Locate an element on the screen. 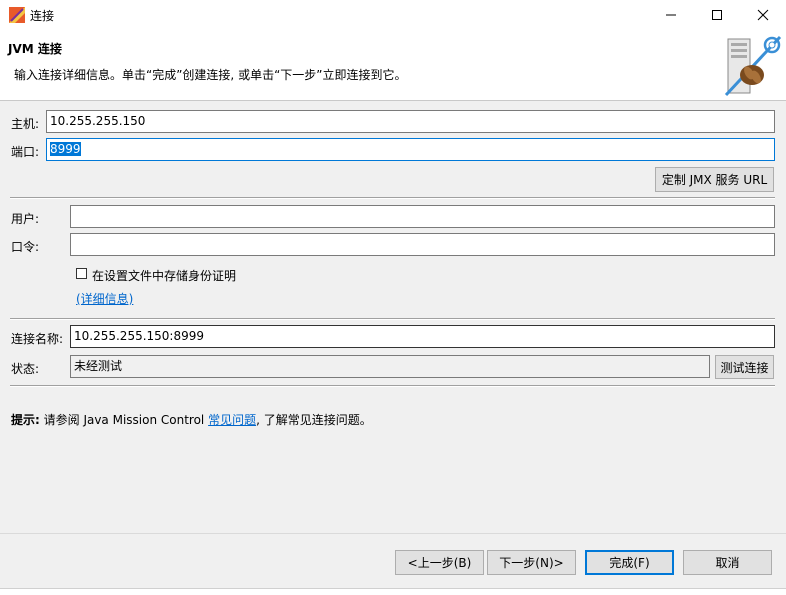  window-title: 连接 is located at coordinates (42, 16).